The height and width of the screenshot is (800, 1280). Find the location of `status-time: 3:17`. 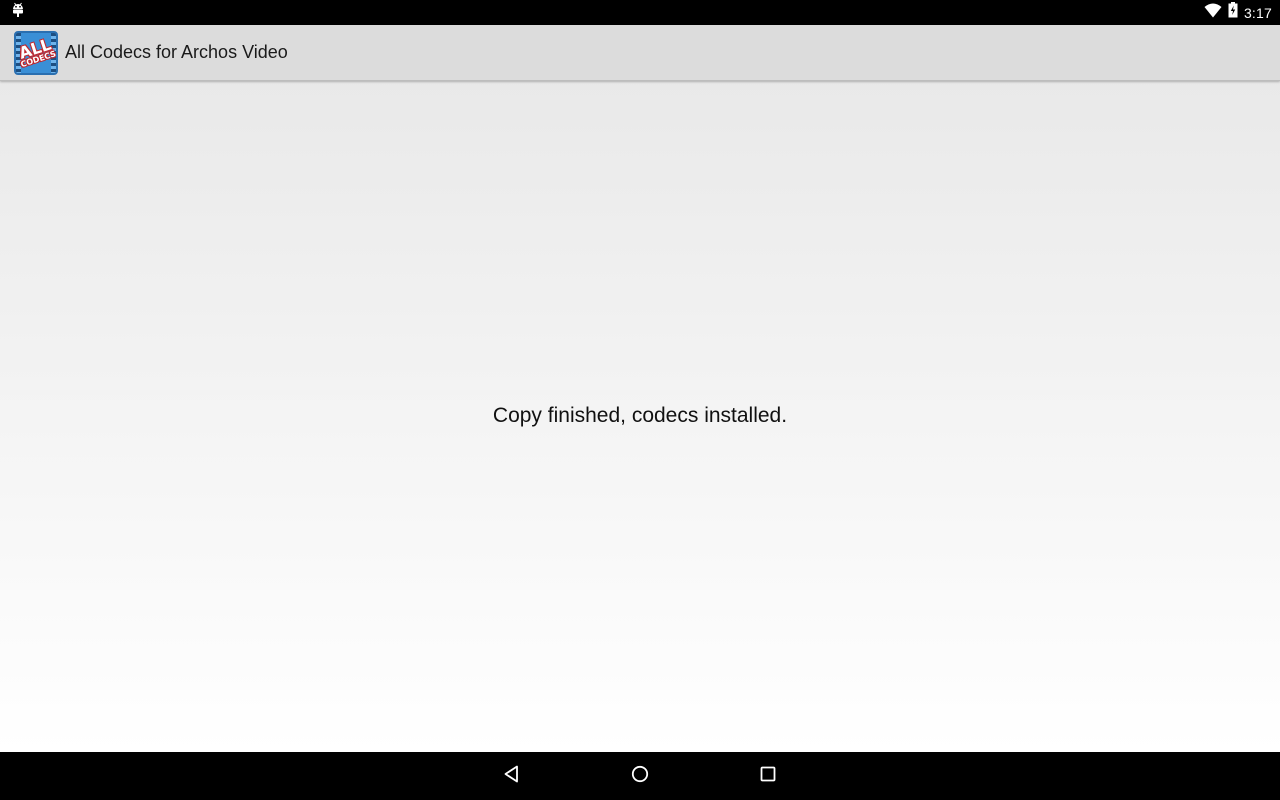

status-time: 3:17 is located at coordinates (1257, 12).